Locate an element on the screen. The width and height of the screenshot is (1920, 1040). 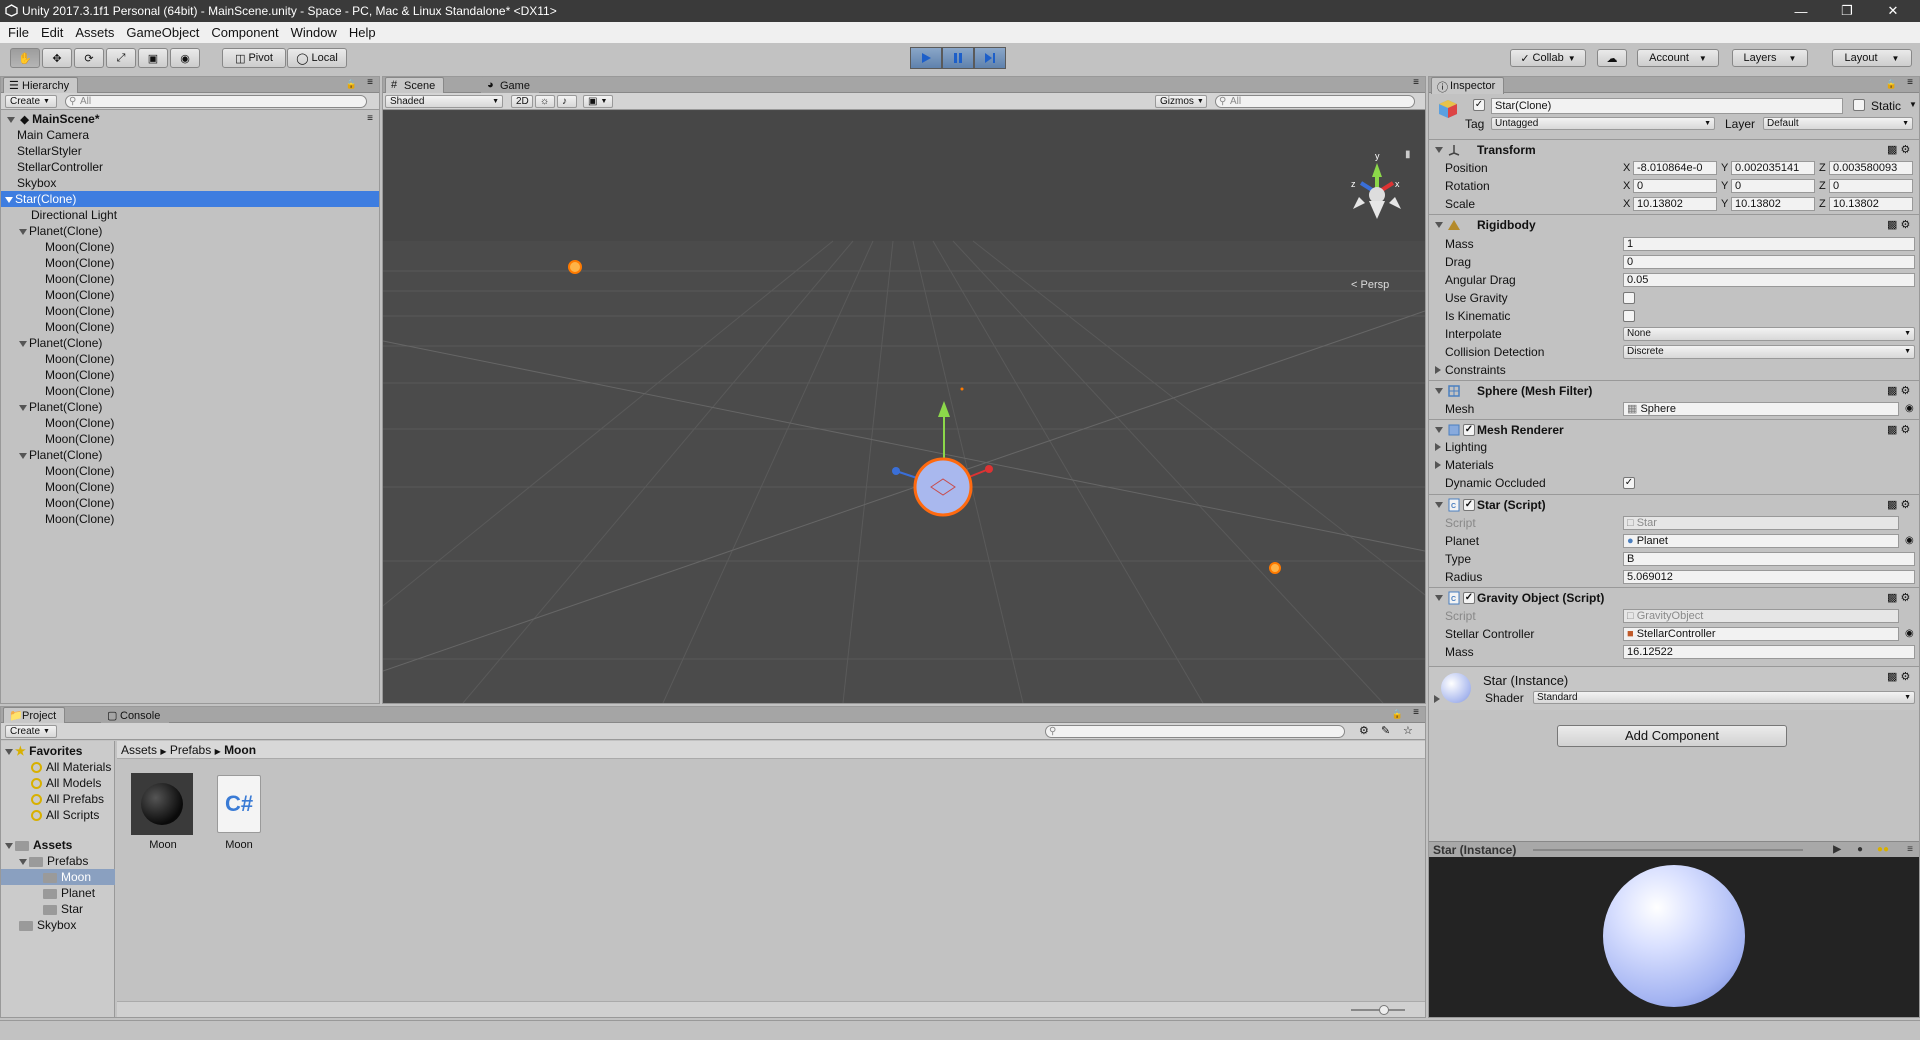
hierarchy-item: Star(Clone) is located at coordinates (190, 199).